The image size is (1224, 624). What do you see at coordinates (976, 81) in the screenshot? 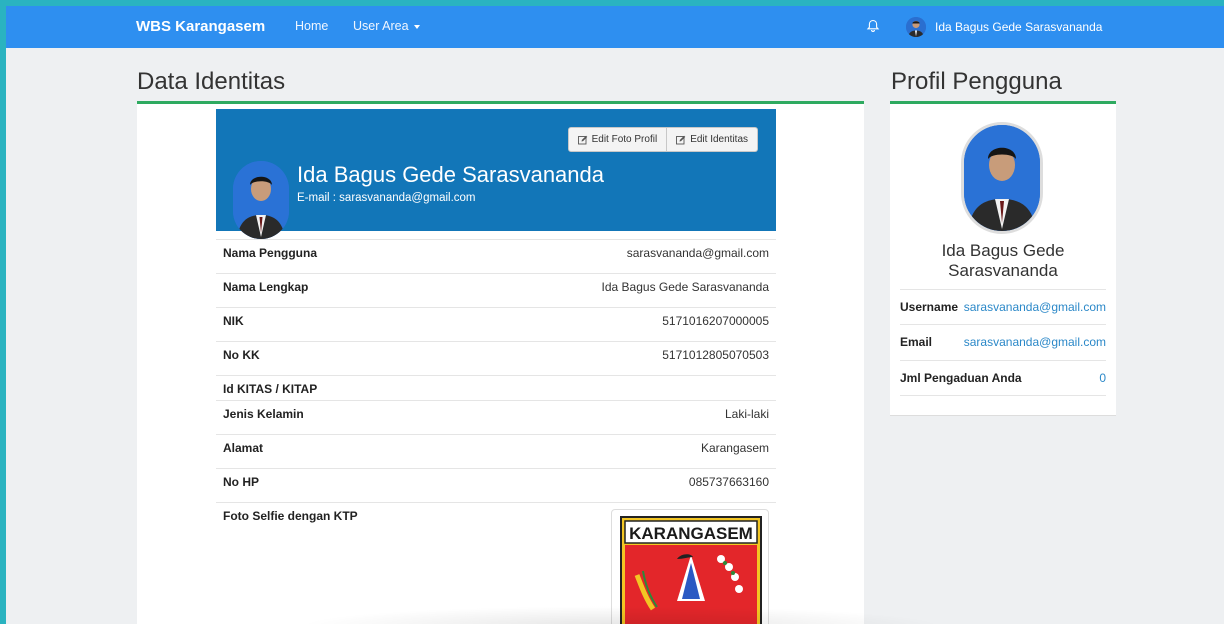
I see `profil-pengguna-title: Profil Pengguna` at bounding box center [976, 81].